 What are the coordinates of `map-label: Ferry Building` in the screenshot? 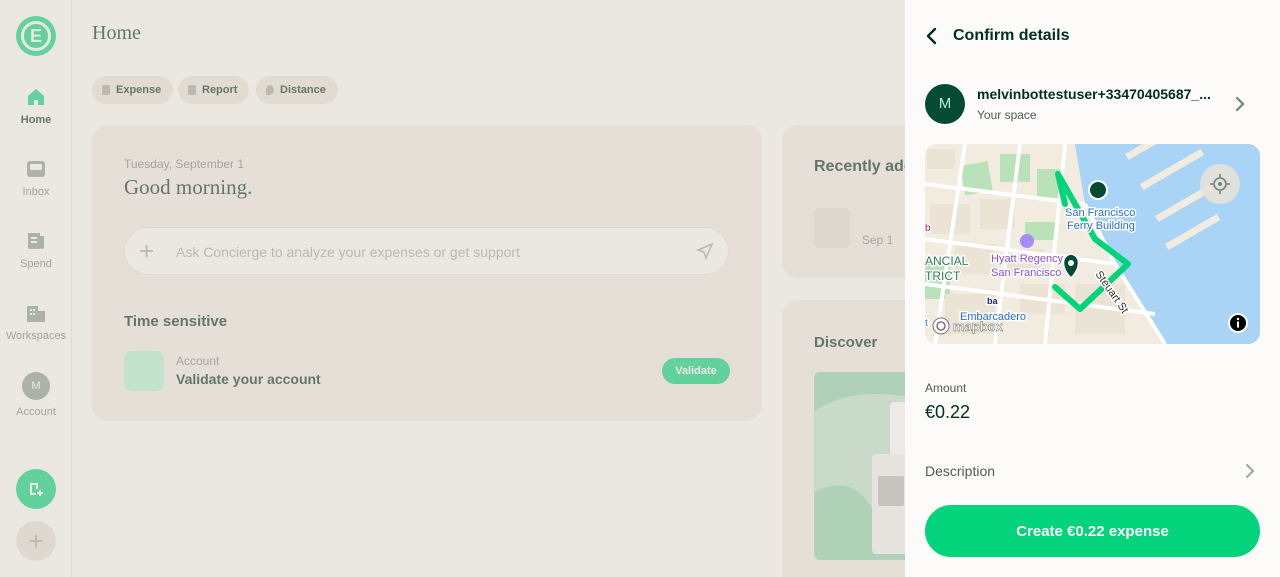 It's located at (1101, 226).